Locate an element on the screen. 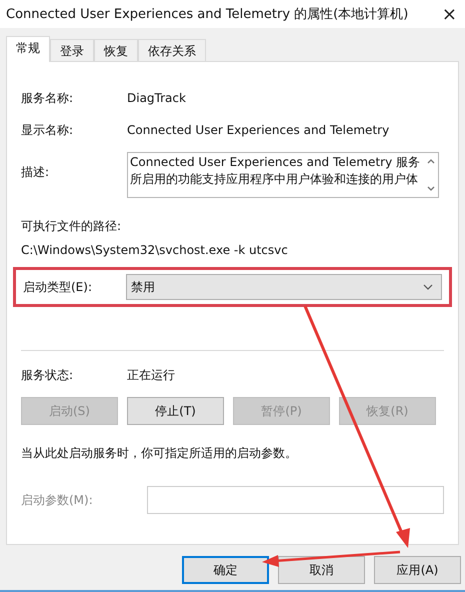  tab: 常规 is located at coordinates (28, 49).